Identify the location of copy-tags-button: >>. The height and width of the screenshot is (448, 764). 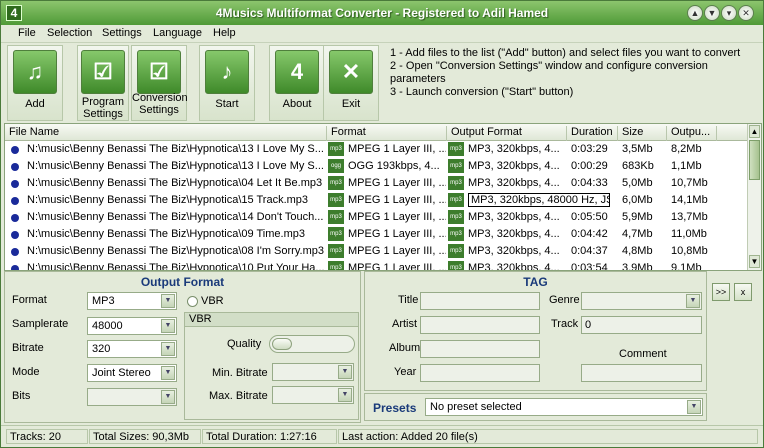
(721, 292).